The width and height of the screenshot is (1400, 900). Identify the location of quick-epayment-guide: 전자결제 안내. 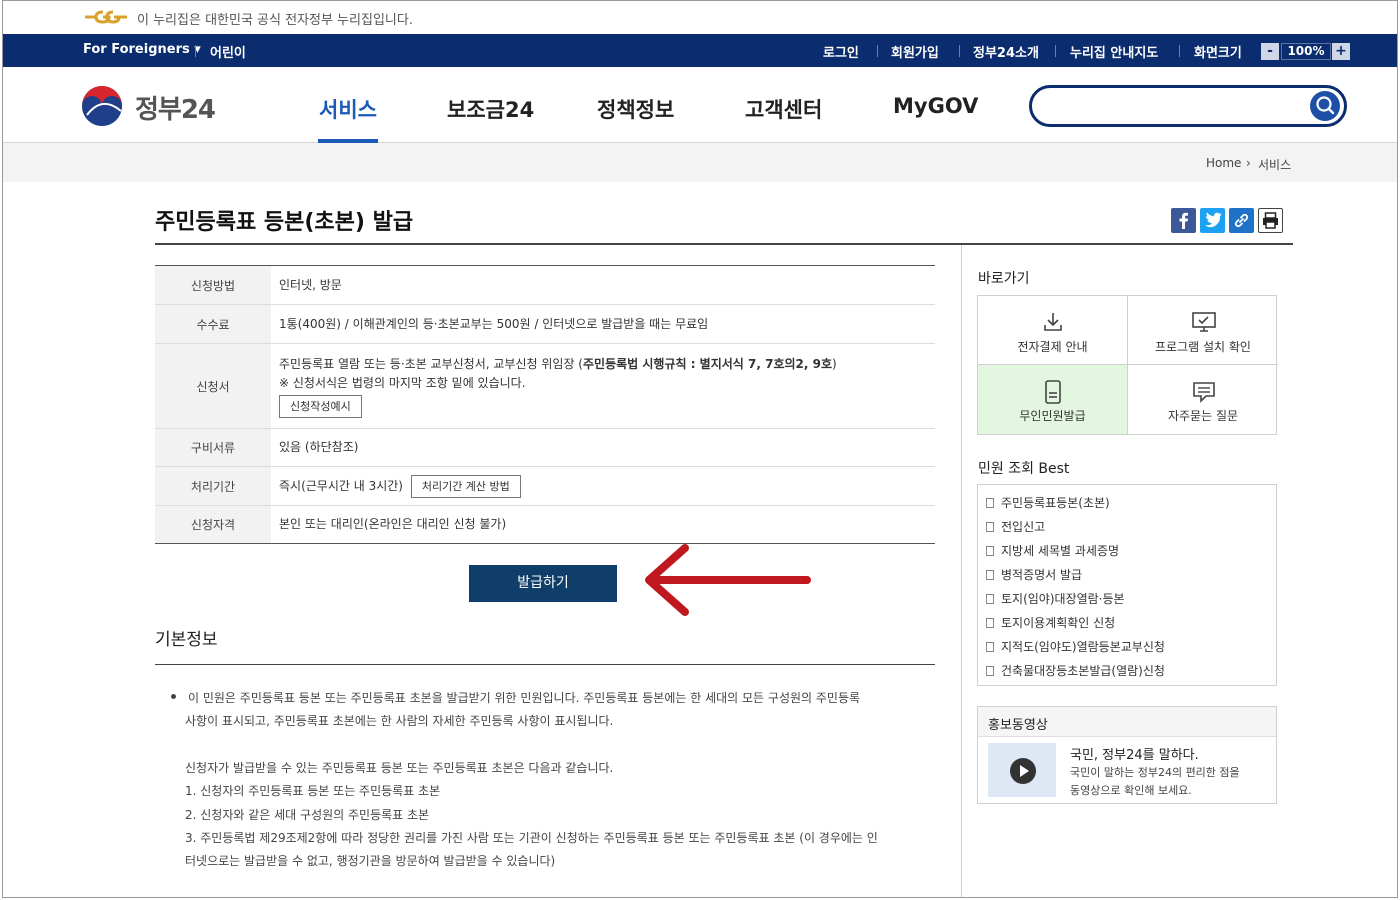
(1053, 330).